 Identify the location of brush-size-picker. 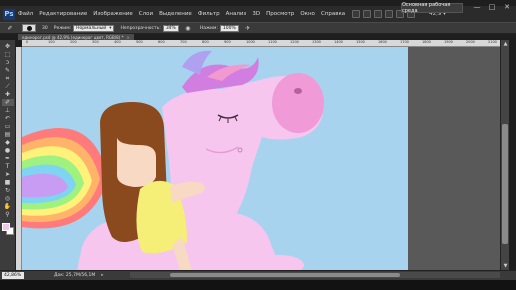
(29, 28).